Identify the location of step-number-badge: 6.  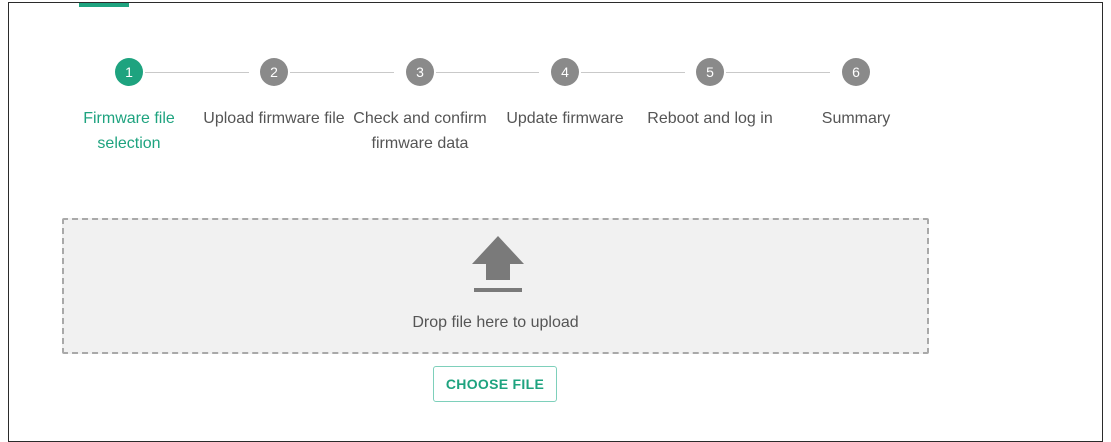
(856, 72).